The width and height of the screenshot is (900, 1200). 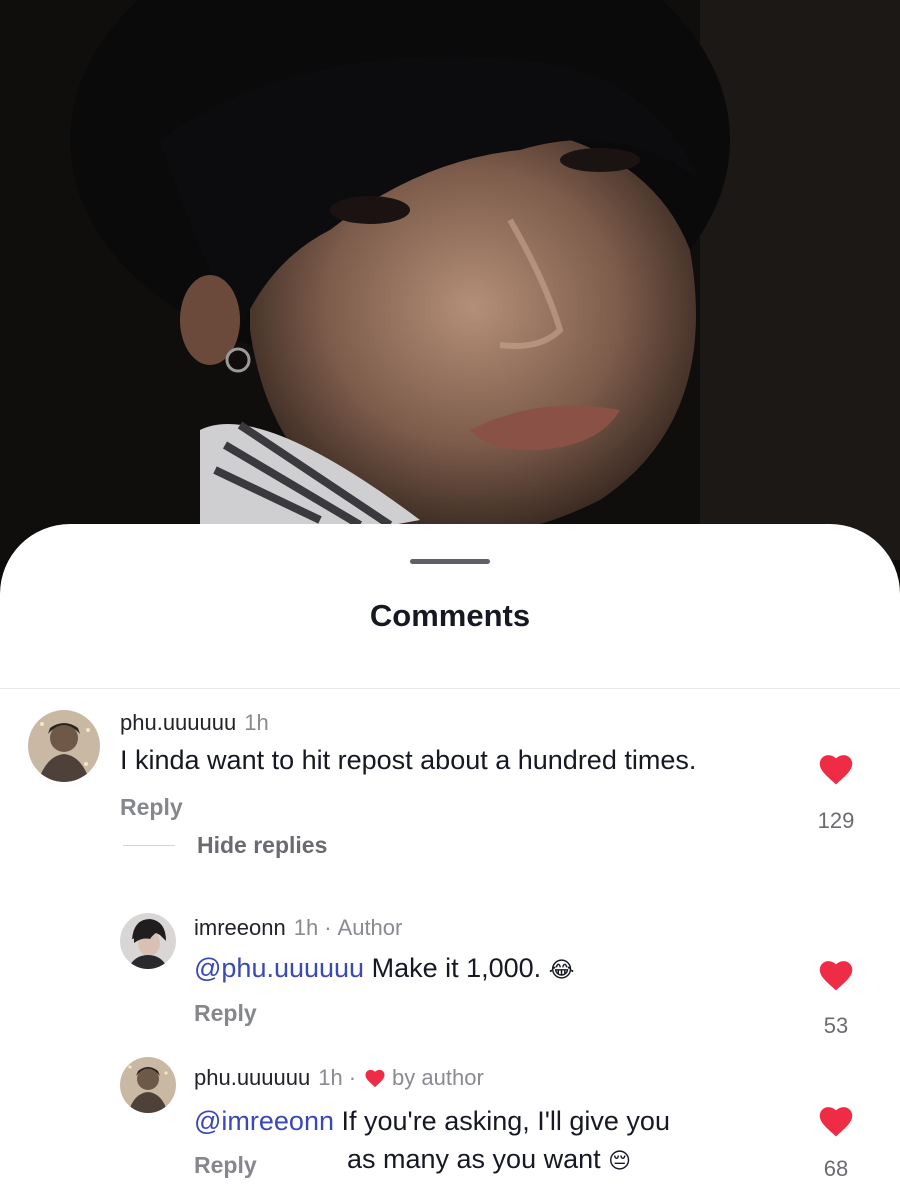 I want to click on reply-meta: phu.uuuuuu 1h · by author, so click(x=339, y=1078).